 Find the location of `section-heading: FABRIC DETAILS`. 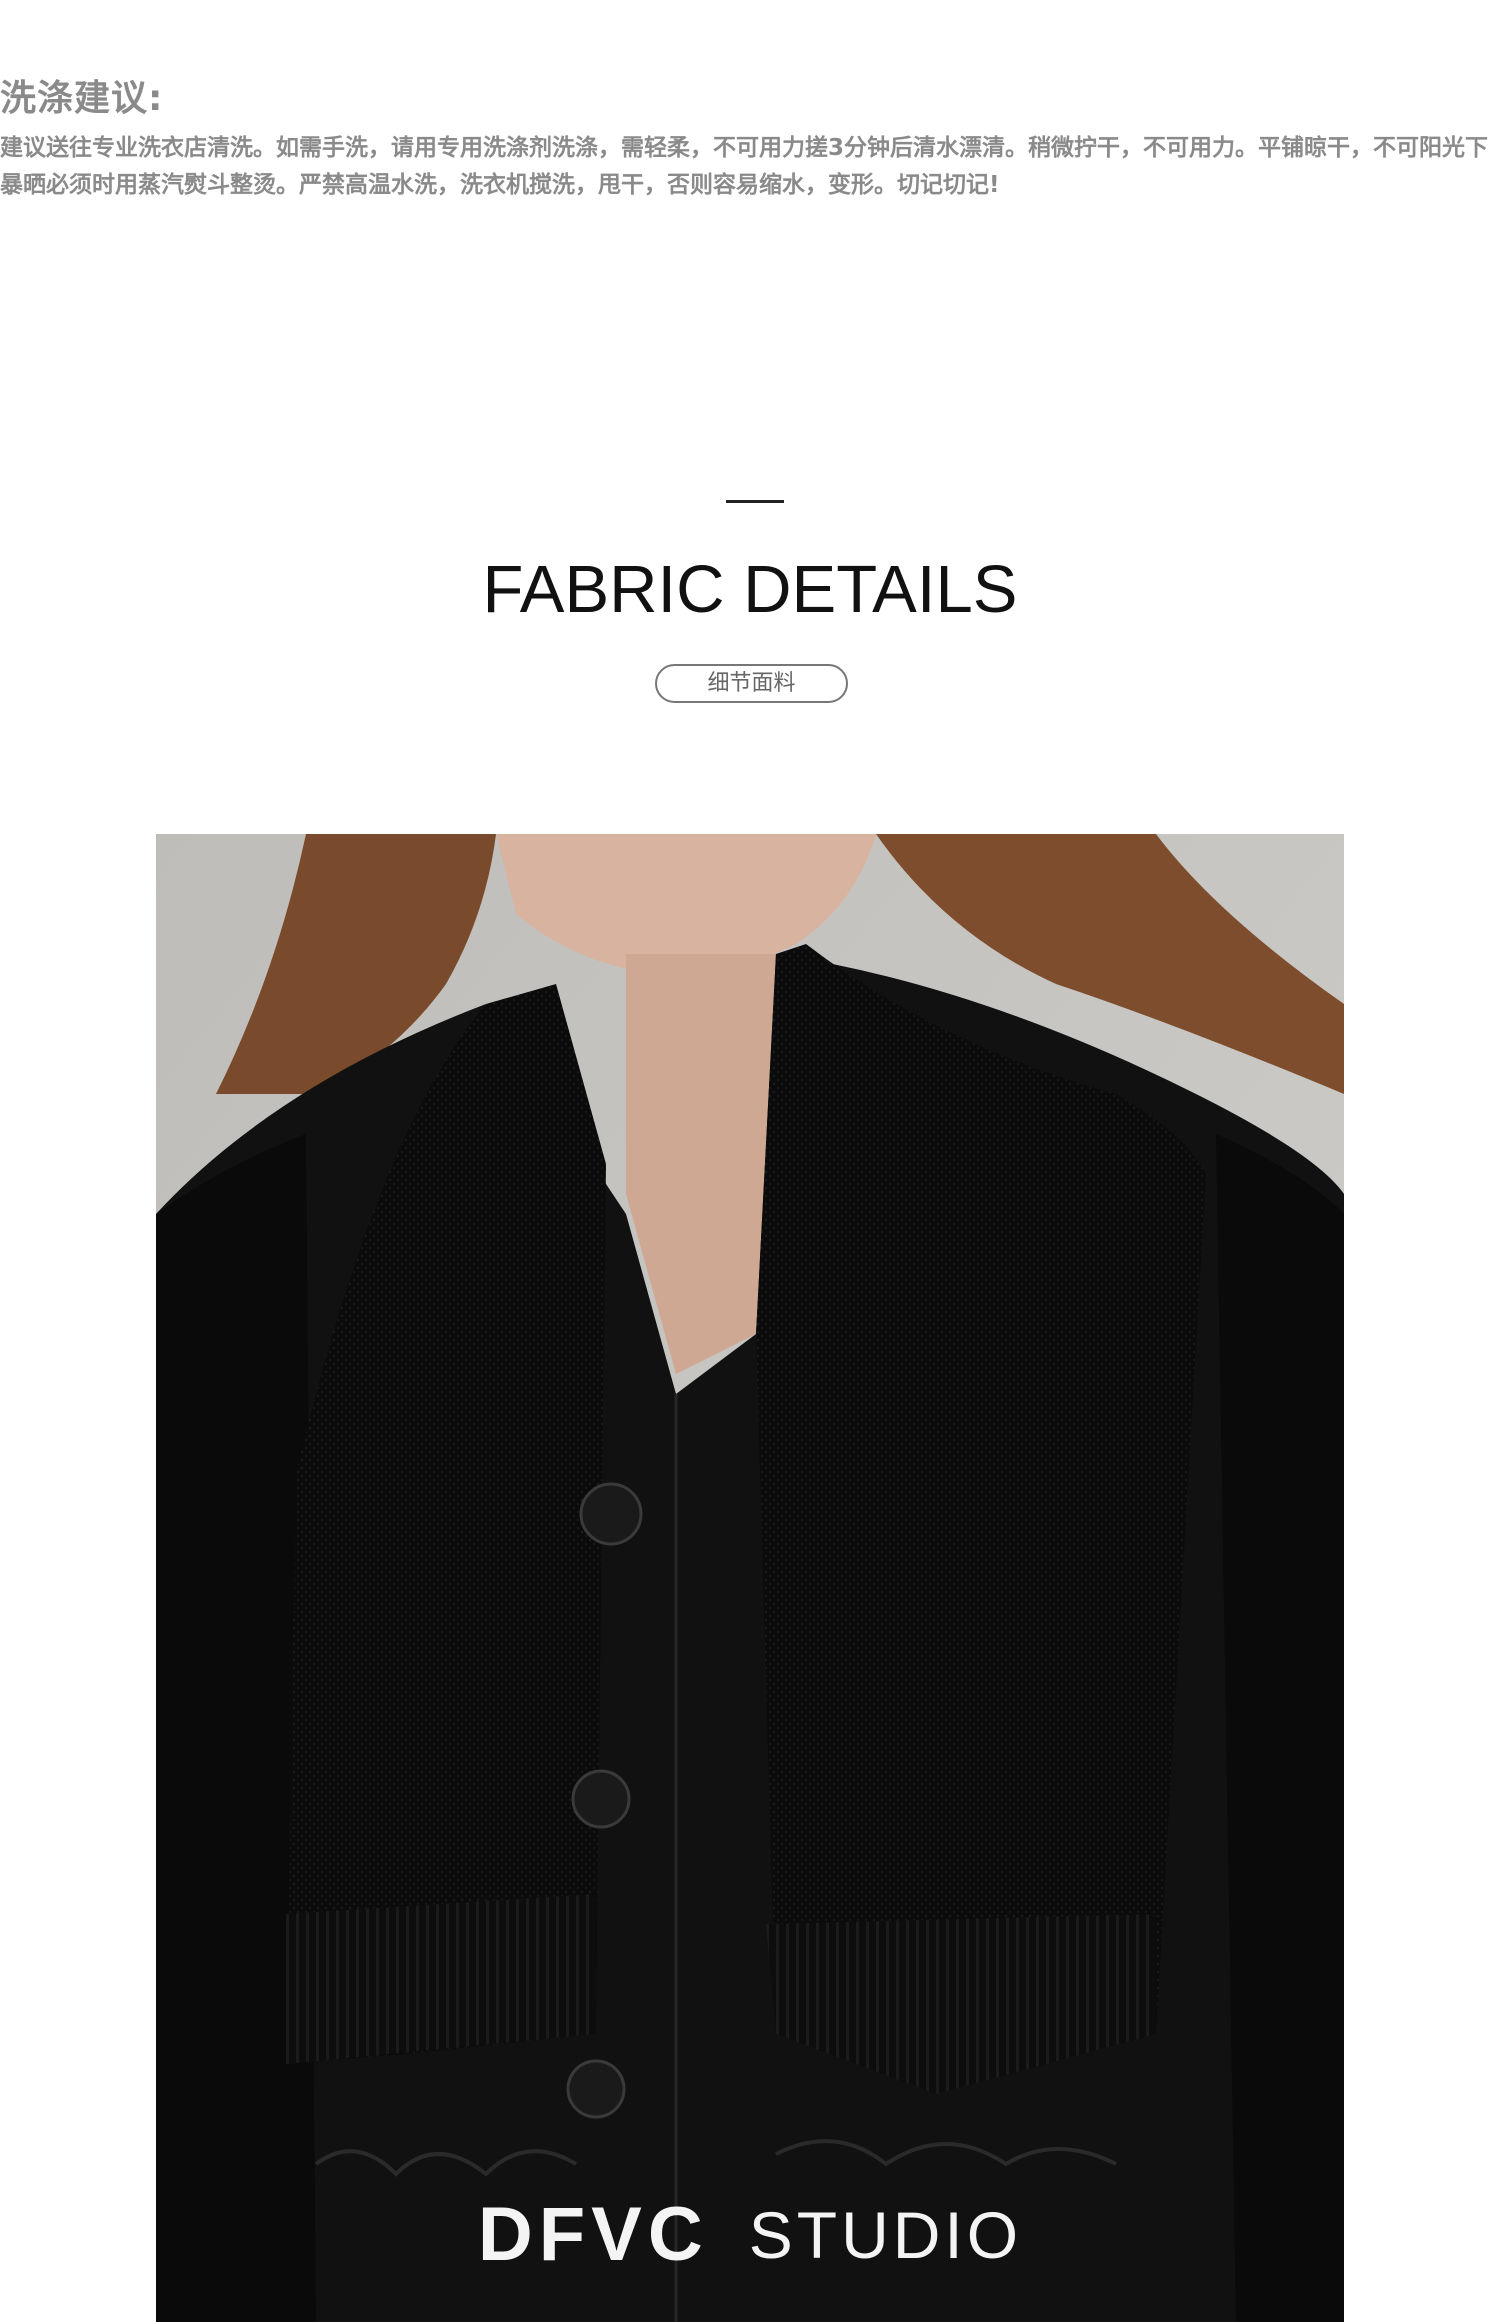

section-heading: FABRIC DETAILS is located at coordinates (750, 589).